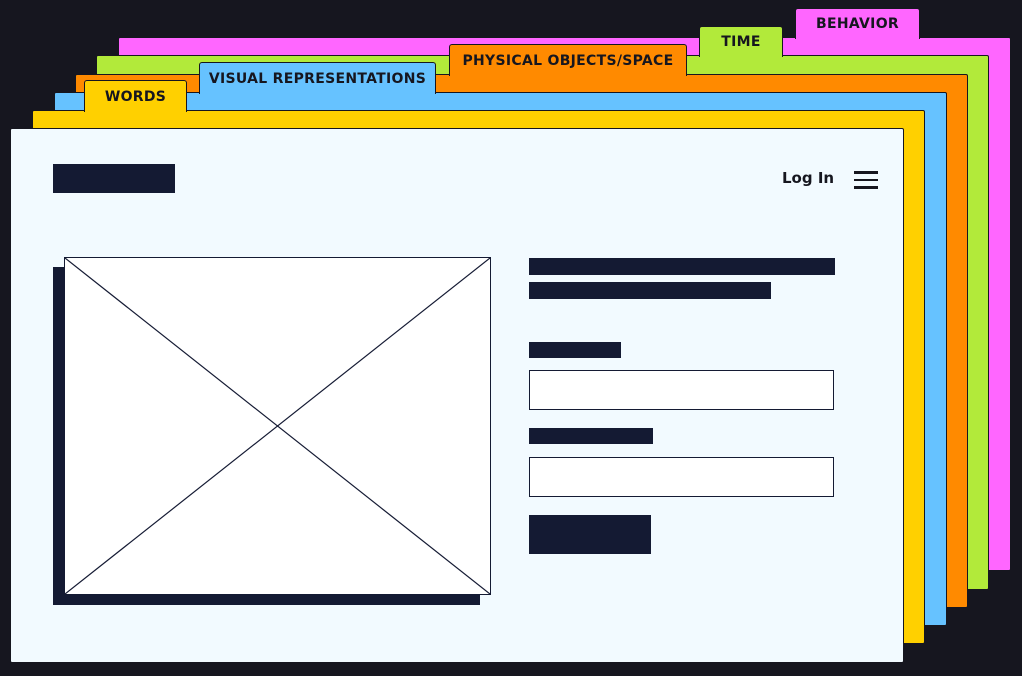 The width and height of the screenshot is (1022, 676). What do you see at coordinates (591, 436) in the screenshot?
I see `field-label-2-placeholder` at bounding box center [591, 436].